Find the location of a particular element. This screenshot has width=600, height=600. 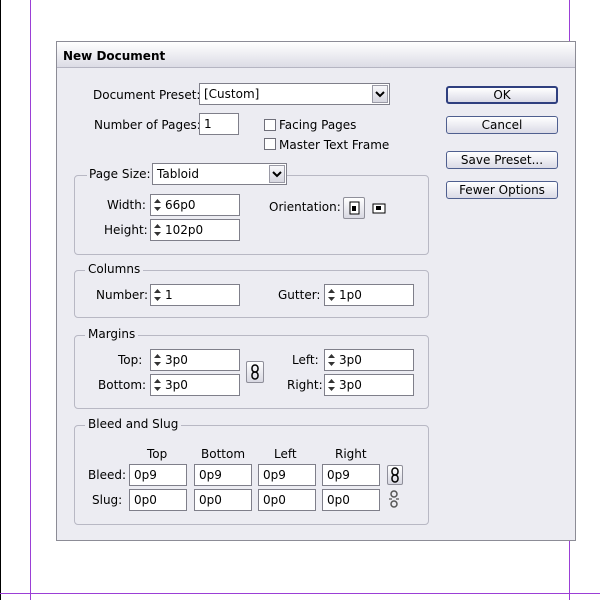

facing-pages-checkbox is located at coordinates (270, 125).